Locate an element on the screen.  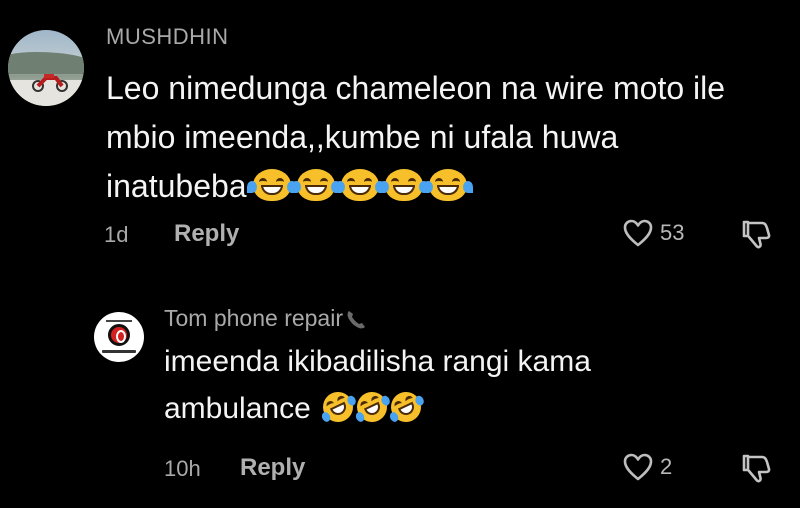
like-button: 53 is located at coordinates (653, 233).